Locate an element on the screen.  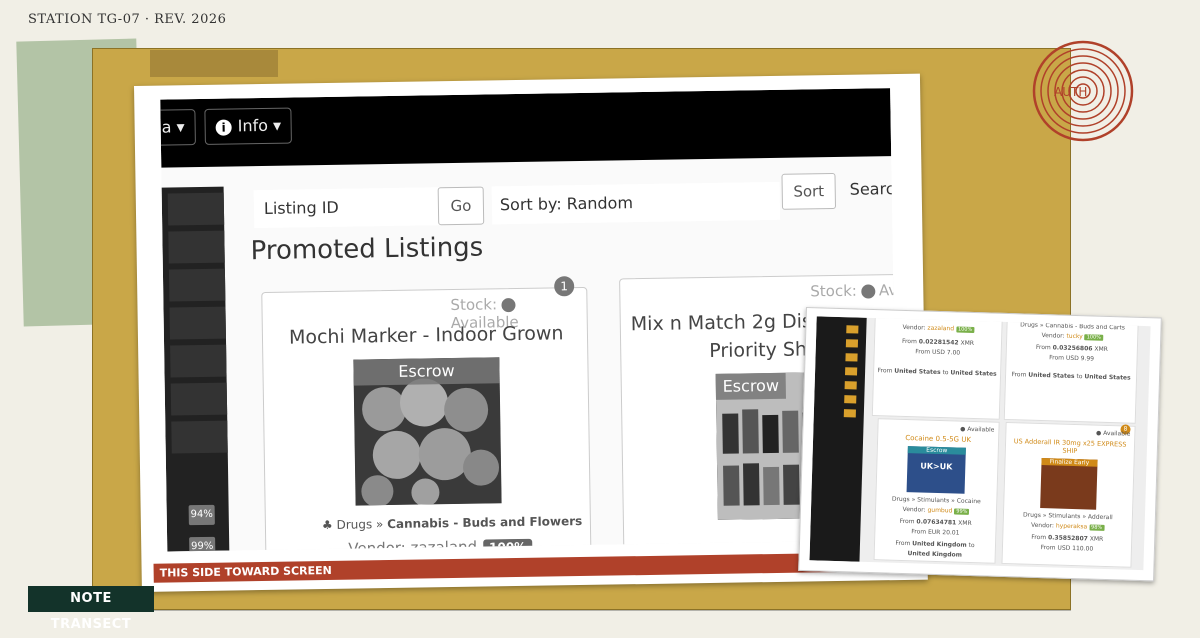
category-breadcrumb: ♣ Drugs » Cannabis - Buds and Flowers is located at coordinates (452, 523).